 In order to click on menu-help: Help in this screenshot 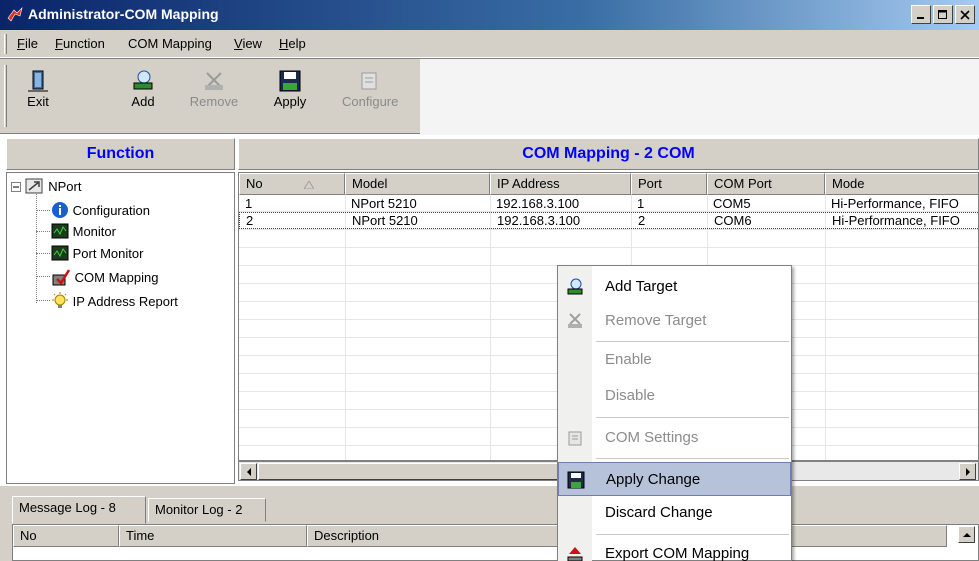, I will do `click(292, 43)`.